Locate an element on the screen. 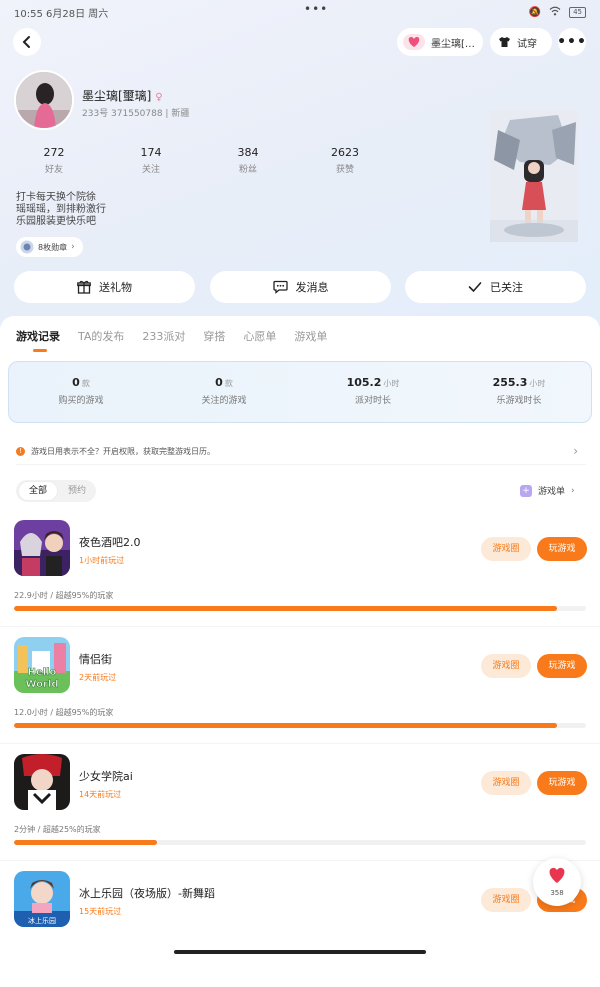  tab-posts: TA的发布 is located at coordinates (101, 336).